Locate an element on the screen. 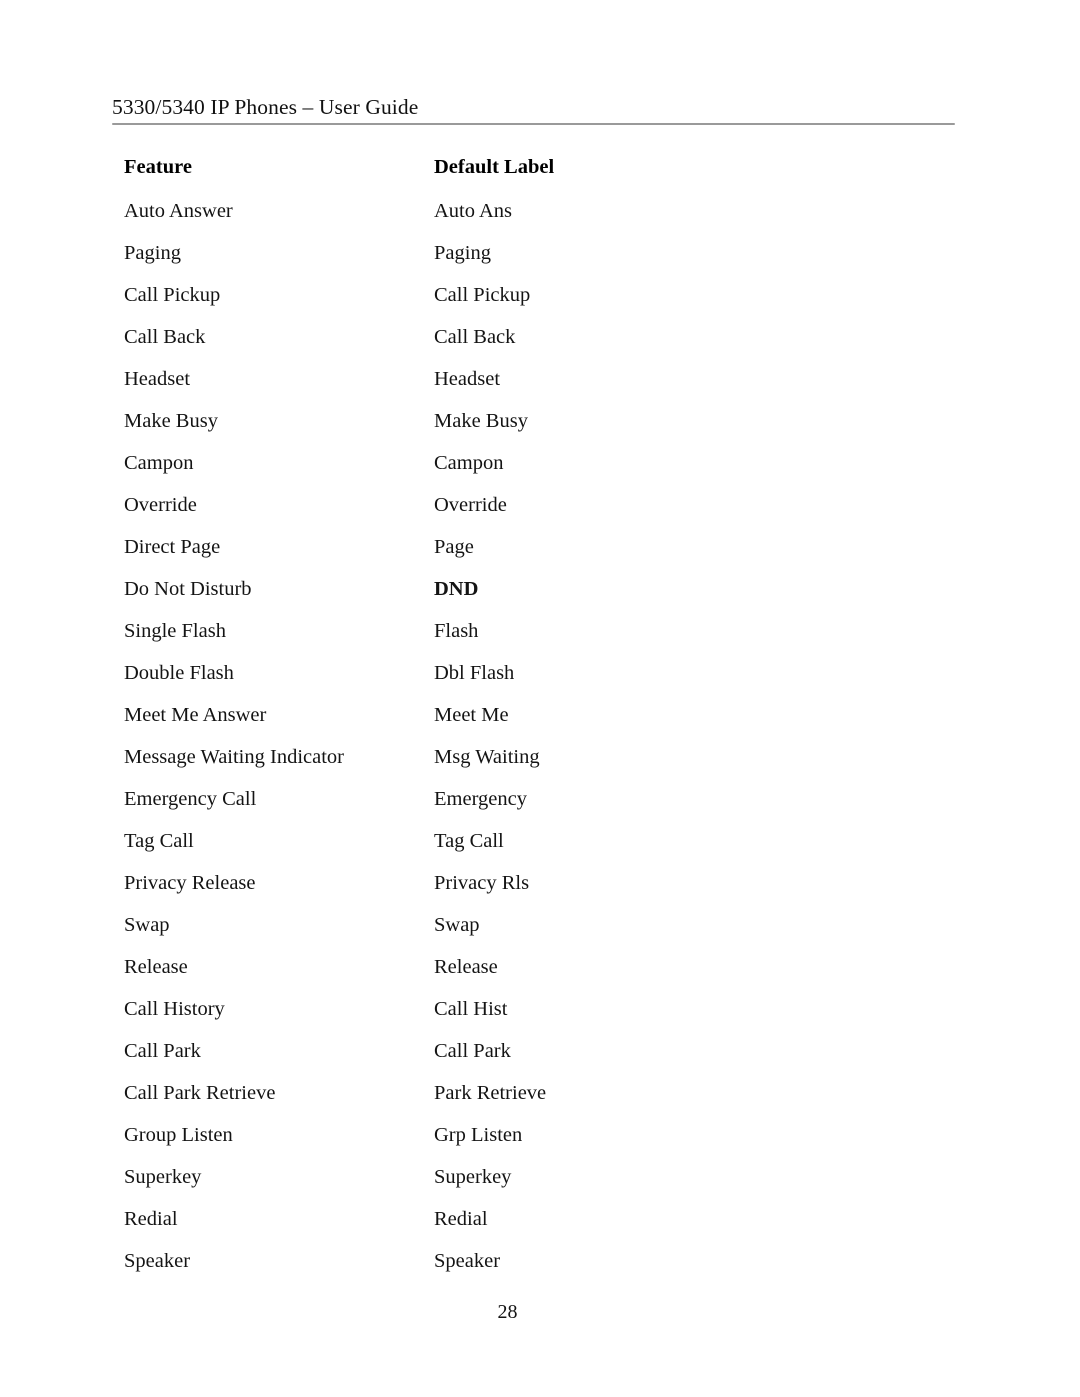 The image size is (1080, 1397). cell-default-label: Headset is located at coordinates (467, 379).